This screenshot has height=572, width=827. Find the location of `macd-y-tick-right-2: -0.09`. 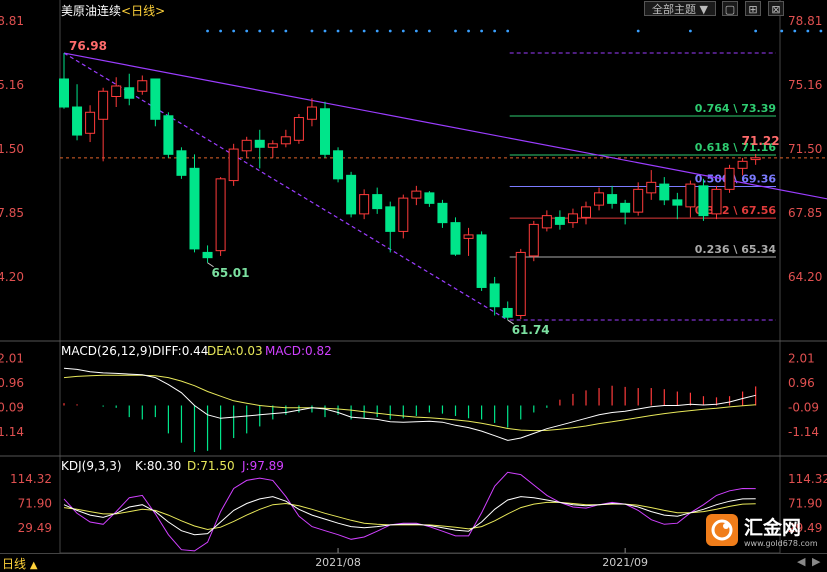

macd-y-tick-right-2: -0.09 is located at coordinates (803, 408).